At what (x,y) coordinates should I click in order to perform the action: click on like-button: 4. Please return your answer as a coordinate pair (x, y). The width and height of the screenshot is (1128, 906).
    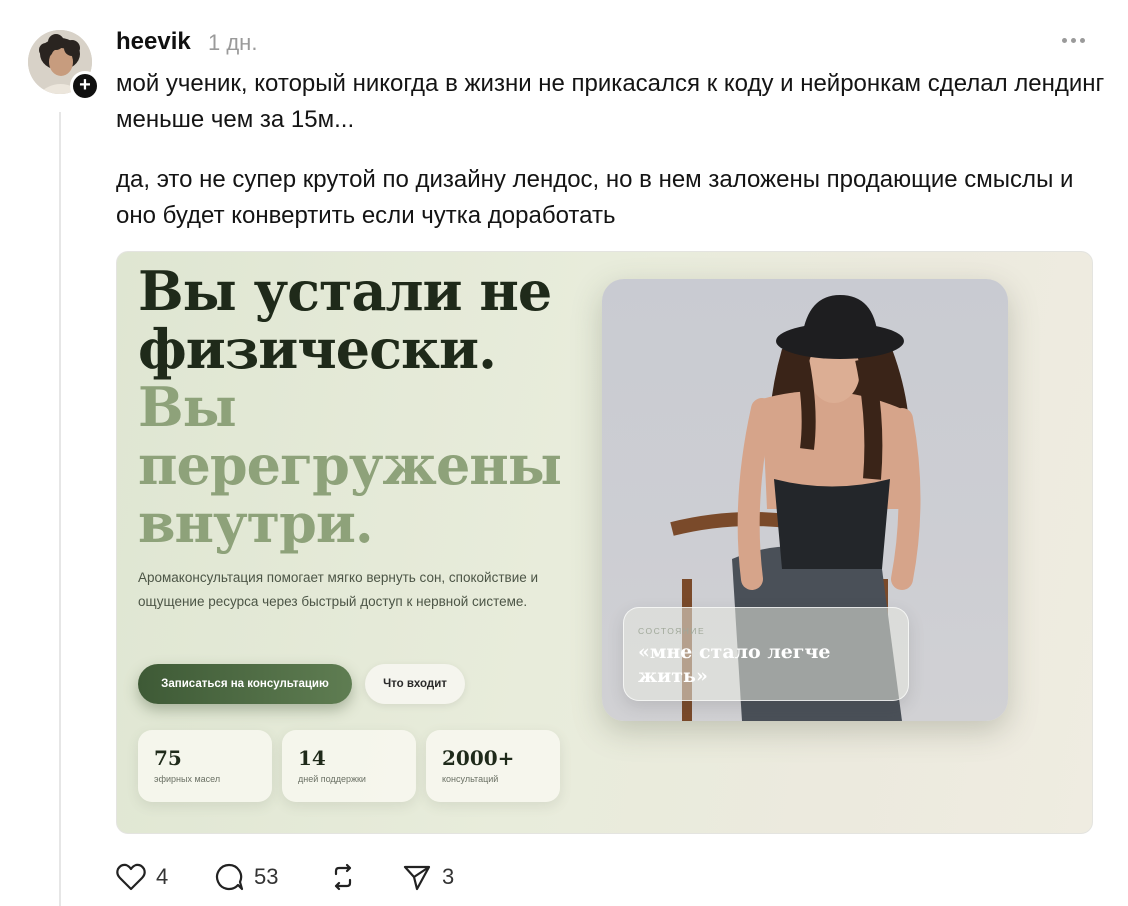
    Looking at the image, I should click on (142, 877).